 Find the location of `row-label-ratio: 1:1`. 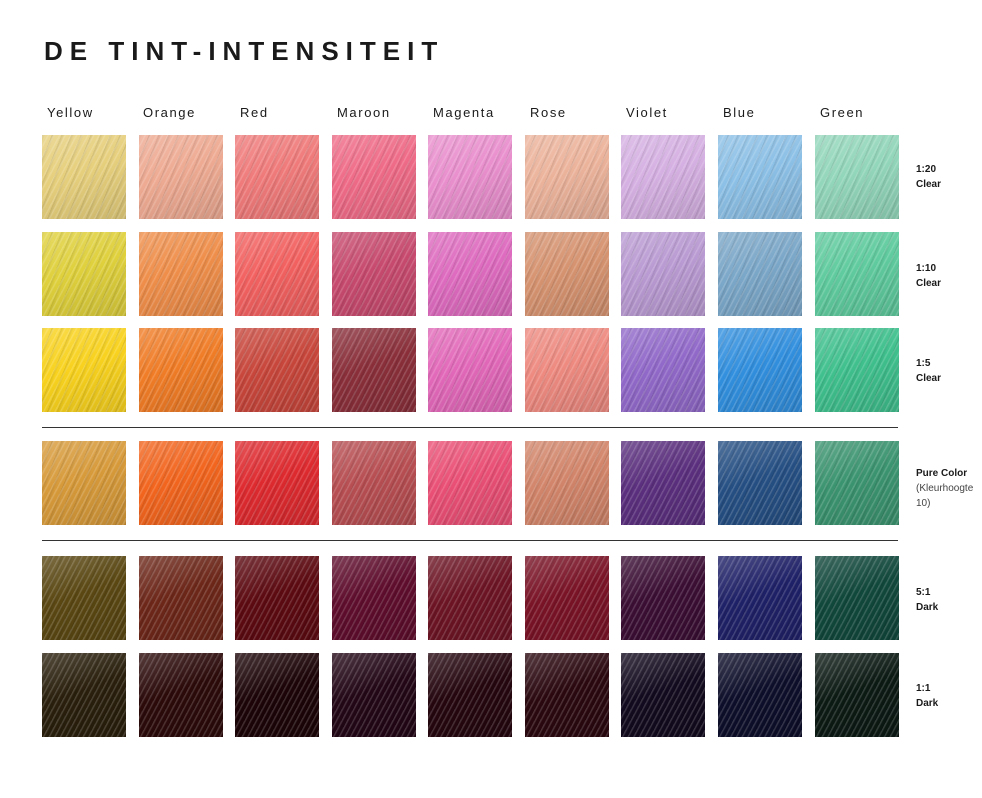

row-label-ratio: 1:1 is located at coordinates (923, 688).